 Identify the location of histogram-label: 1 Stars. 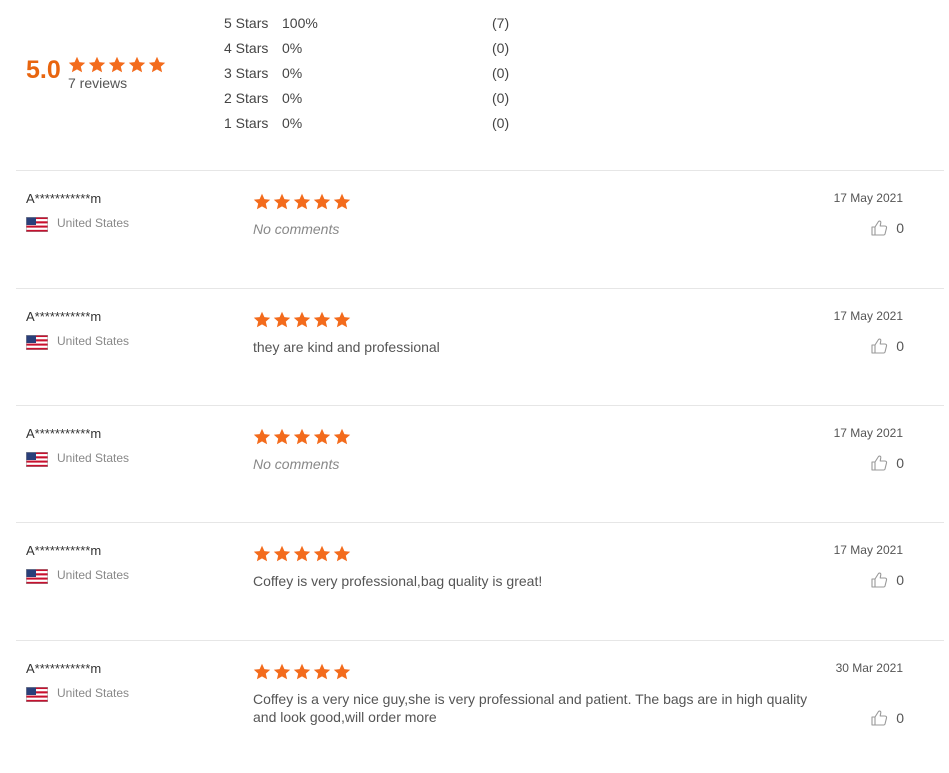
(246, 123).